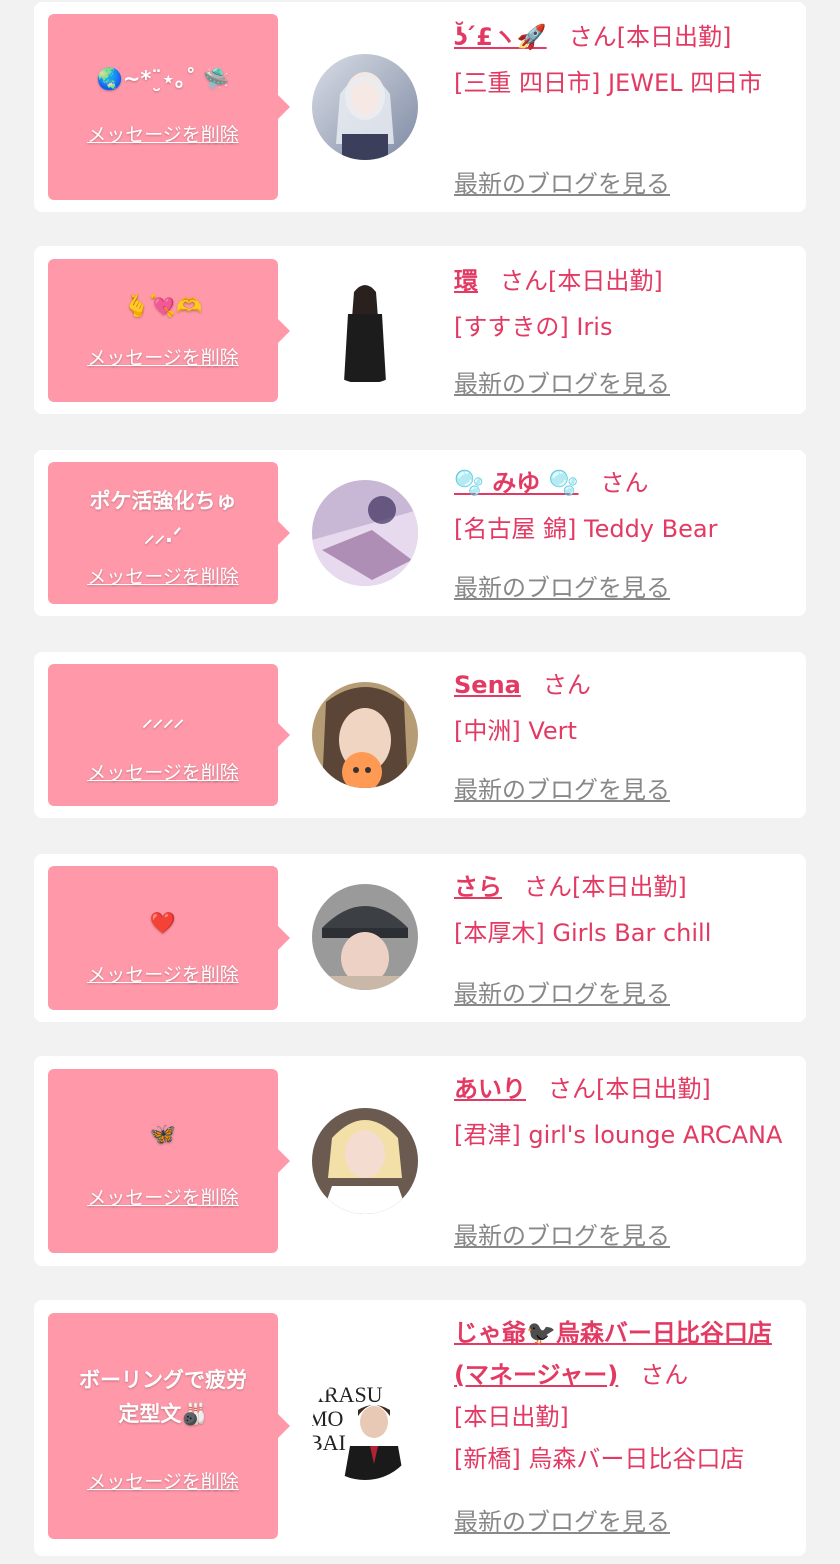 This screenshot has height=1564, width=840. I want to click on cast-info: ʖ̆ ́£ヽ🚀 さん[本日出勤] [三重 四日市] JEWEL 四日市, so click(624, 60).